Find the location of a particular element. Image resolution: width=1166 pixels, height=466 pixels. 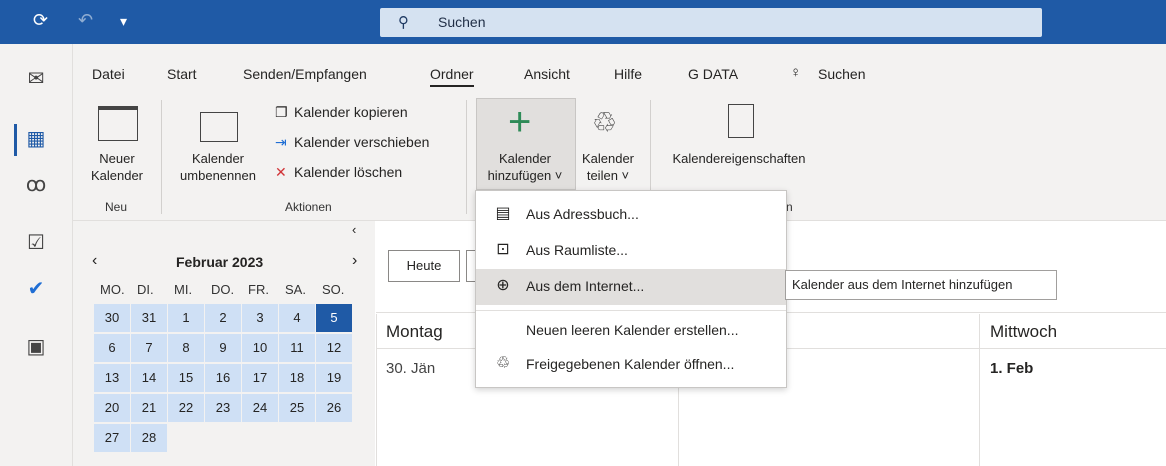

calendar-properties-button: Kalendereigenschaften is located at coordinates (739, 158).